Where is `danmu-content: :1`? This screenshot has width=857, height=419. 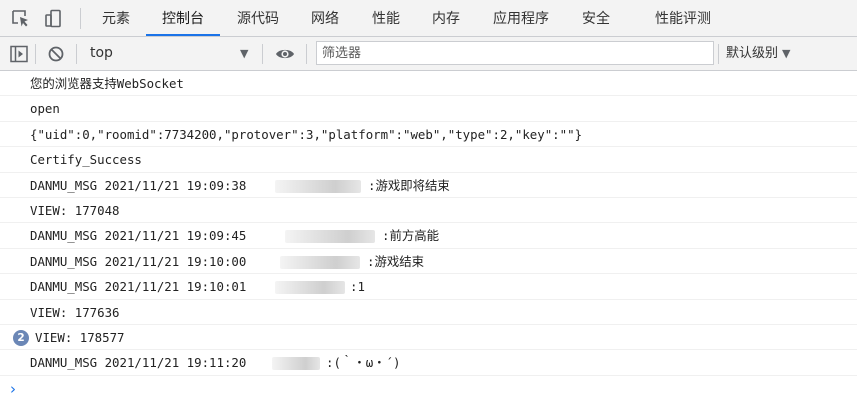
danmu-content: :1 is located at coordinates (357, 287).